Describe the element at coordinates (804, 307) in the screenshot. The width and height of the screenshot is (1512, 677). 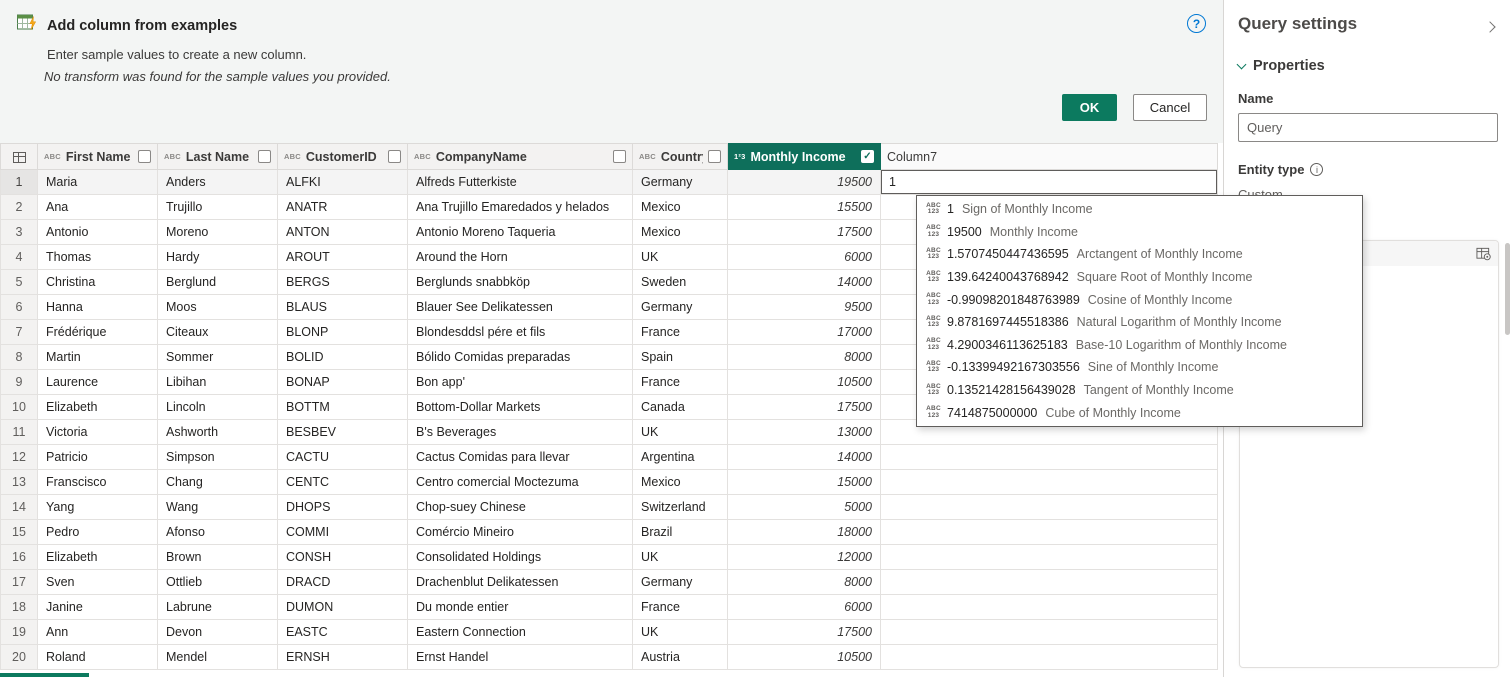
I see `cell: 9500` at that location.